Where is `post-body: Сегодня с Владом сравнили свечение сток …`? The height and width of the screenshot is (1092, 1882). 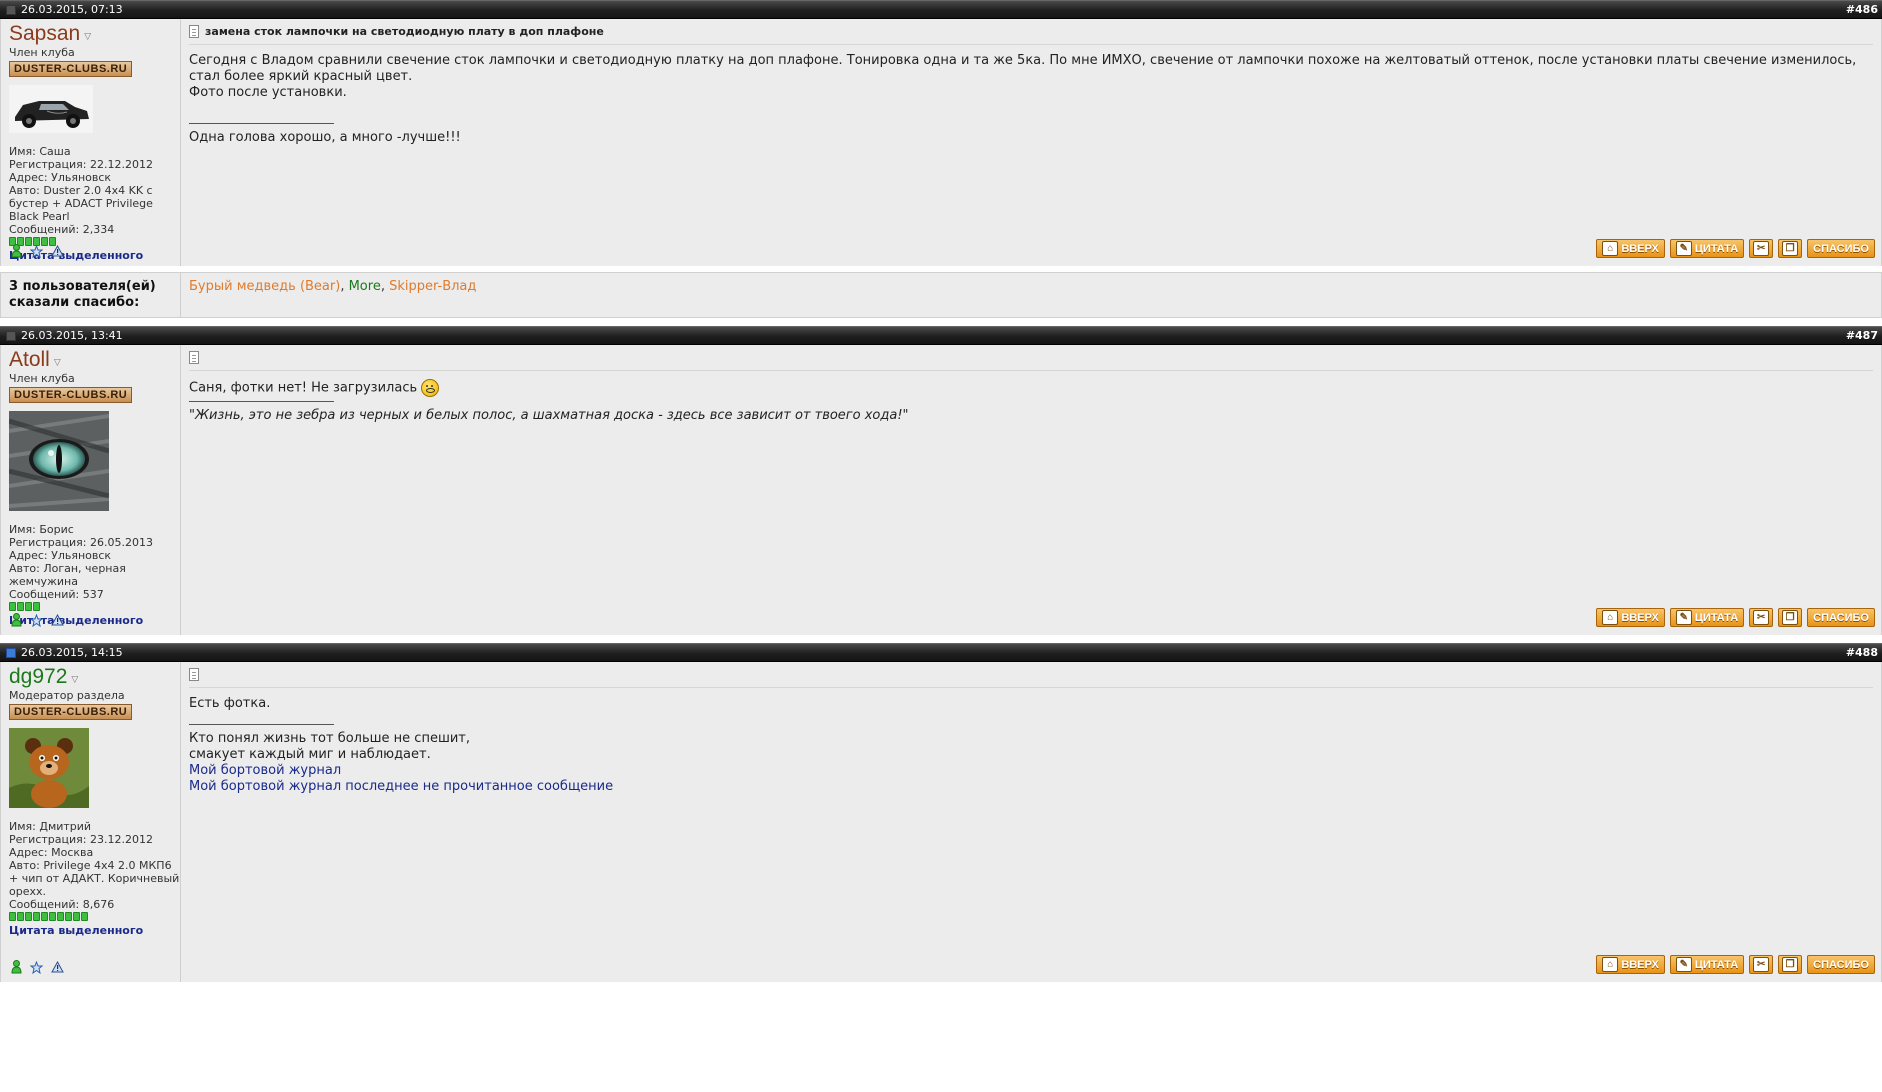 post-body: Сегодня с Владом сравнили свечение сток … is located at coordinates (1031, 95).